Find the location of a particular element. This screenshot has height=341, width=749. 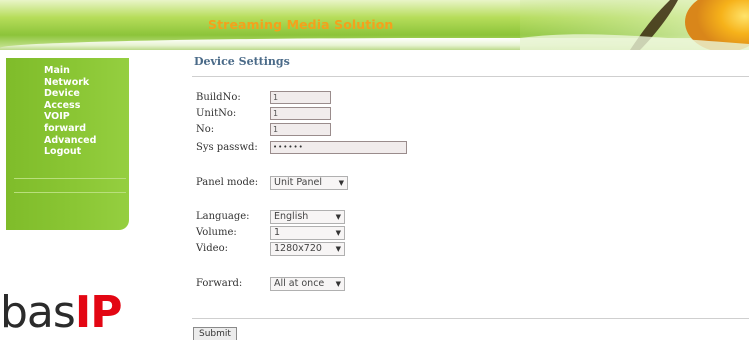

no-input: 1 is located at coordinates (300, 129).